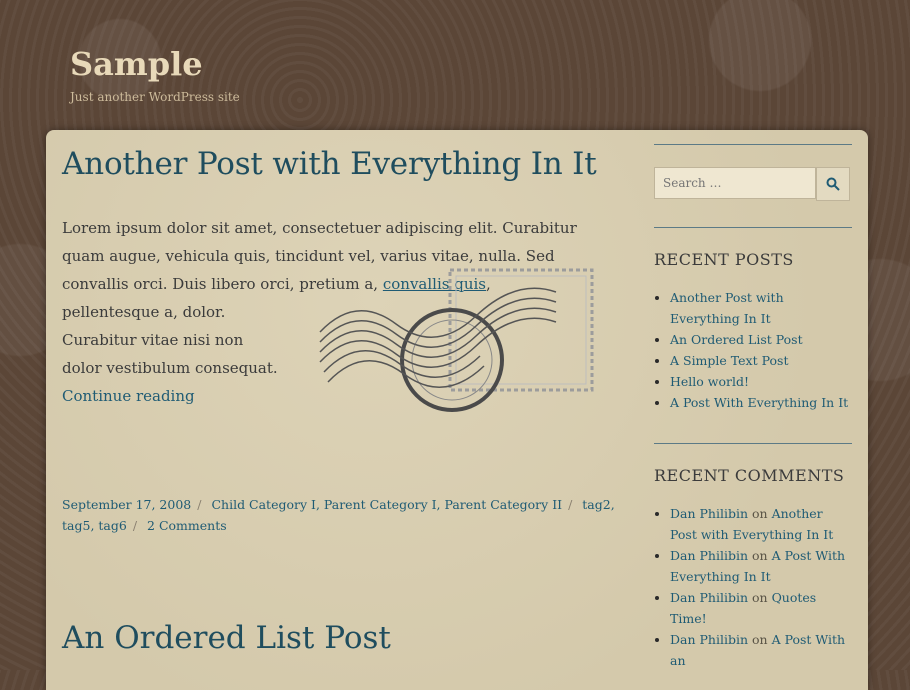 This screenshot has width=910, height=690. I want to click on recent-posts-title: RECENT POSTS, so click(724, 259).